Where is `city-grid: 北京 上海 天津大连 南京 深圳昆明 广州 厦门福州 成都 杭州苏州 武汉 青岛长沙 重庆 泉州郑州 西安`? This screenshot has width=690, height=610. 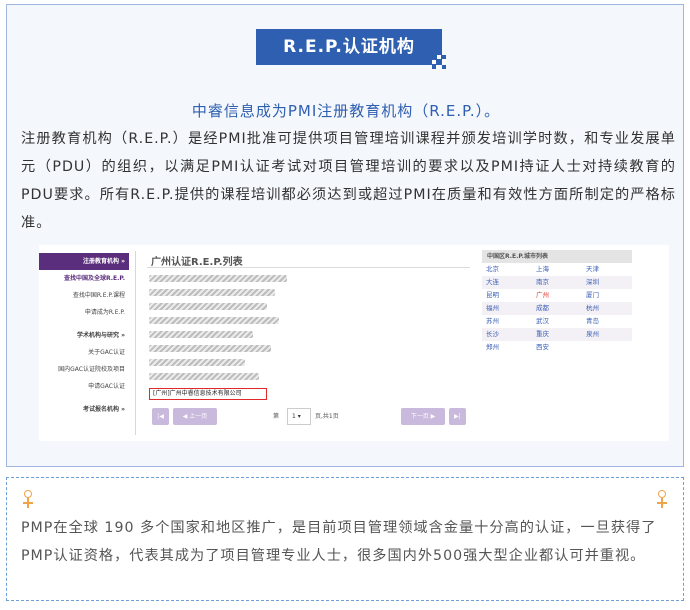
city-grid: 北京 上海 天津大连 南京 深圳昆明 广州 厦门福州 成都 杭州苏州 武汉 青岛长沙 重庆 泉州郑州 西安 is located at coordinates (557, 308).